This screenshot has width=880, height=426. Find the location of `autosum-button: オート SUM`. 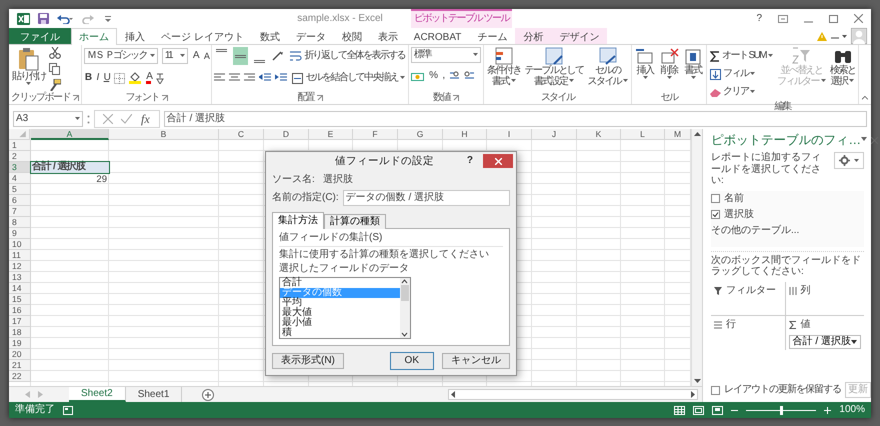

autosum-button: オート SUM is located at coordinates (741, 56).